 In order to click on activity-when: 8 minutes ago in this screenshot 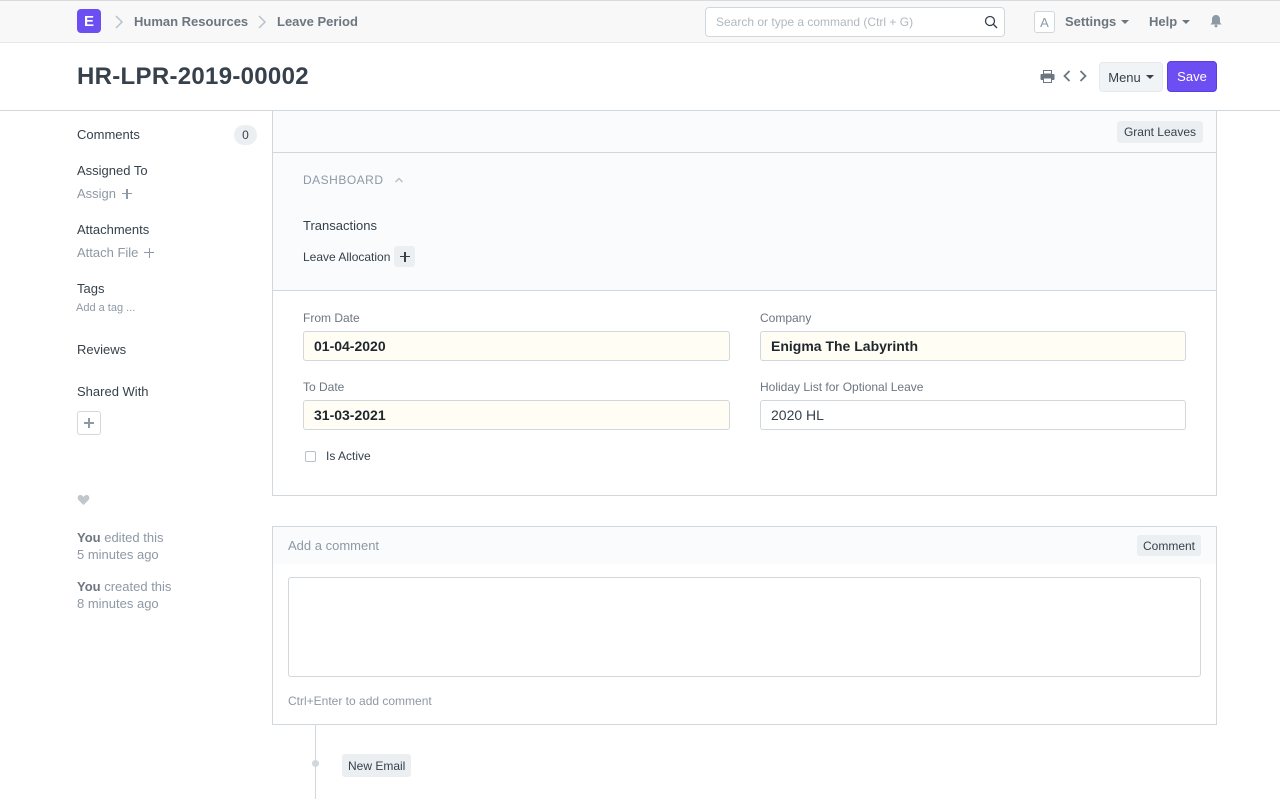, I will do `click(118, 603)`.